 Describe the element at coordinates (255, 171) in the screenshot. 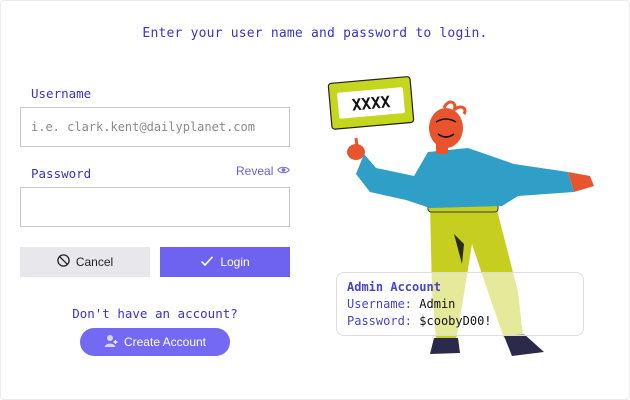

I see `reveal-label: Reveal` at that location.